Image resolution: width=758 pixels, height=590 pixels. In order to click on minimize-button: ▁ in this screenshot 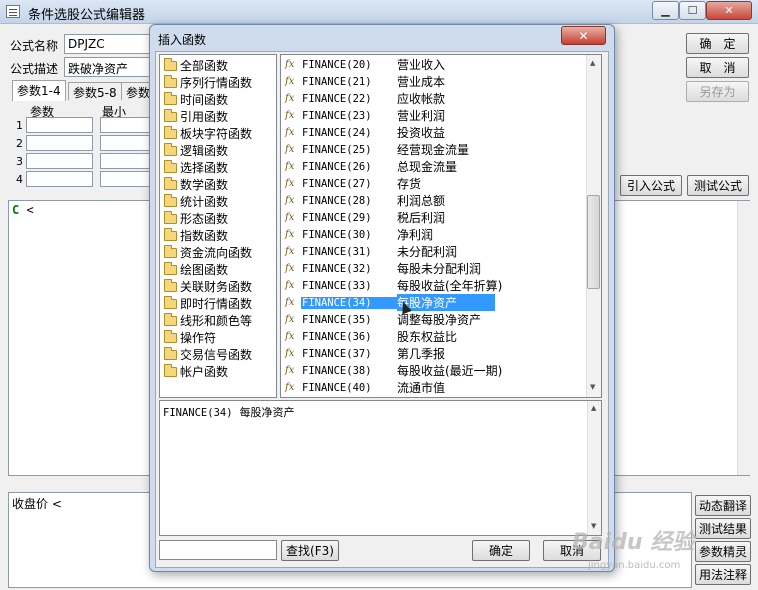, I will do `click(665, 10)`.